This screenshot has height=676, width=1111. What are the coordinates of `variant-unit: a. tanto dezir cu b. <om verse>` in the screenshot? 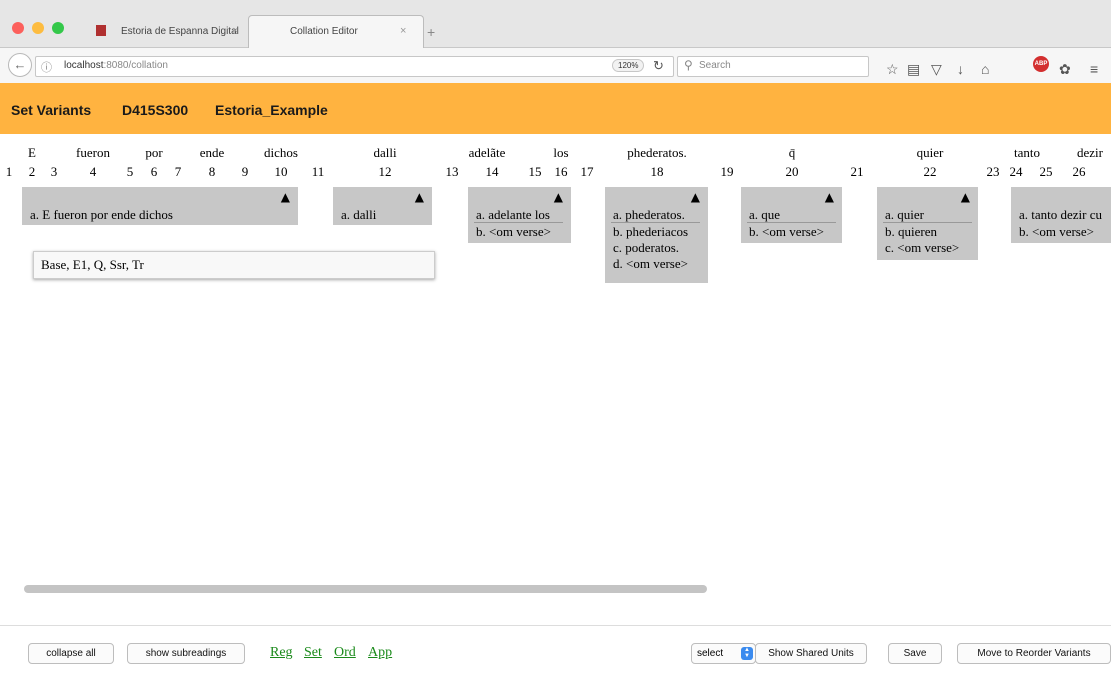 It's located at (1061, 215).